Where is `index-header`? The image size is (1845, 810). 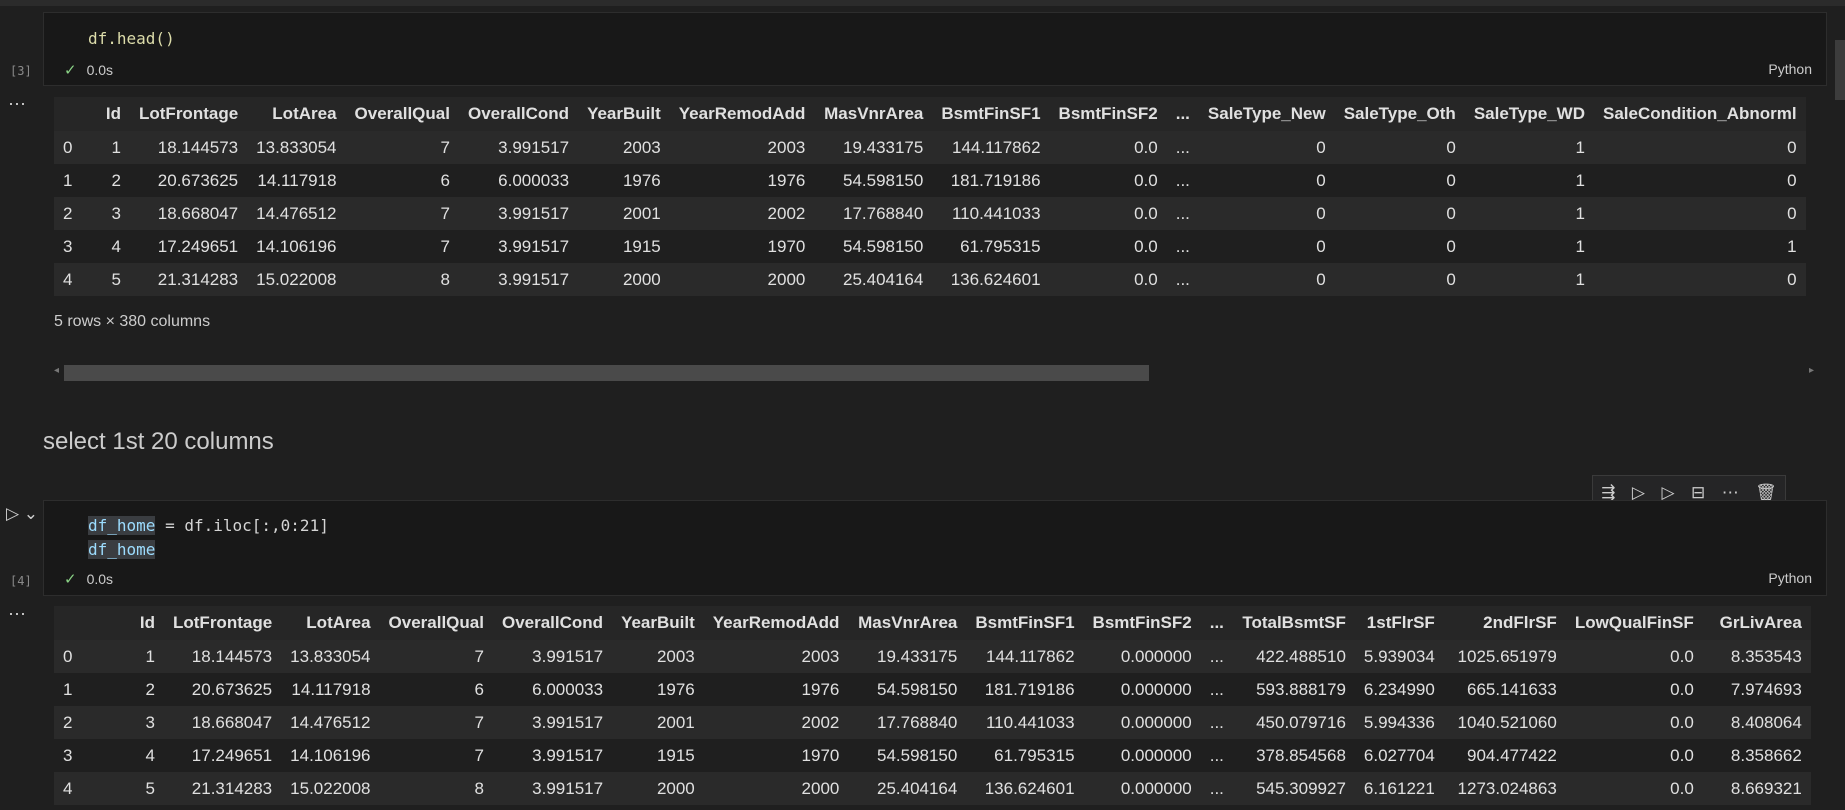
index-header is located at coordinates (73, 114).